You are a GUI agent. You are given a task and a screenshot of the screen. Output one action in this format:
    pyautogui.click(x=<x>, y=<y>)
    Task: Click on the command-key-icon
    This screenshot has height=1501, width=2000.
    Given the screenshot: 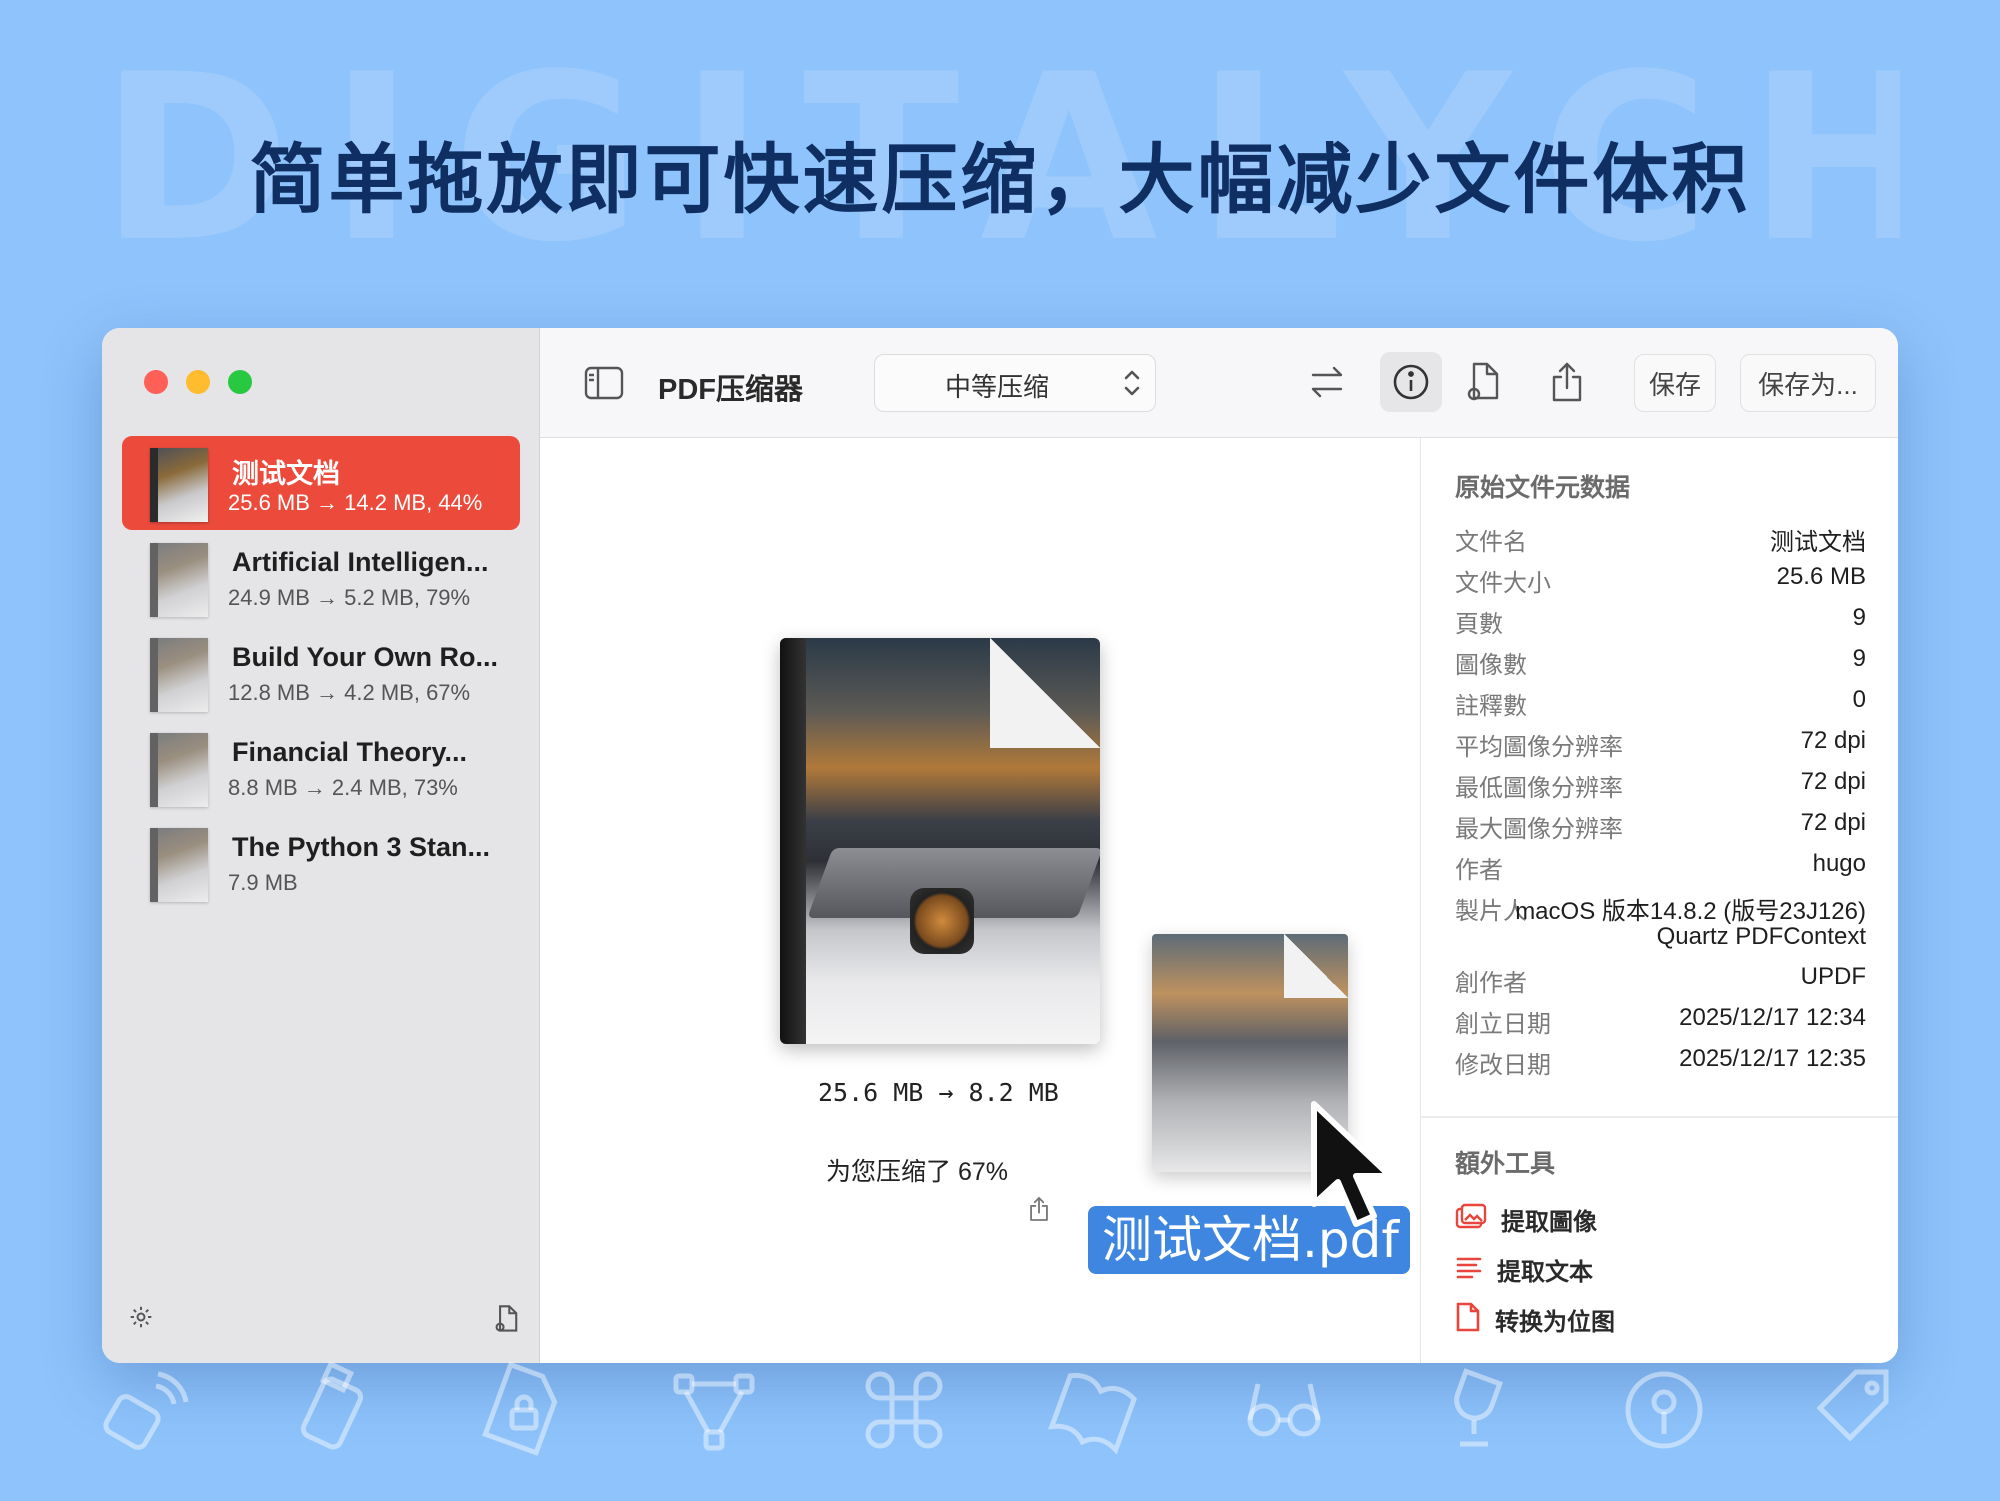 What is the action you would take?
    pyautogui.click(x=904, y=1410)
    